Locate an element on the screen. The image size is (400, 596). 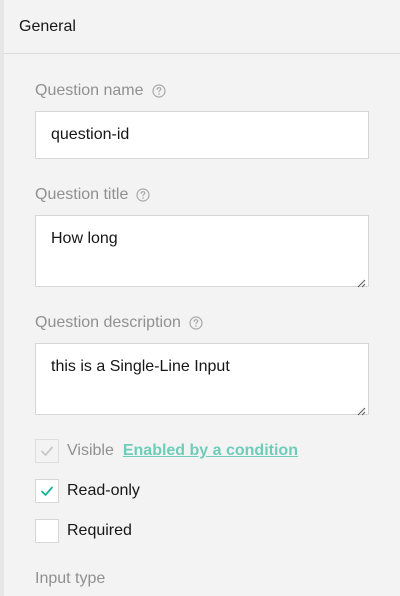
read-only-checkbox is located at coordinates (47, 491).